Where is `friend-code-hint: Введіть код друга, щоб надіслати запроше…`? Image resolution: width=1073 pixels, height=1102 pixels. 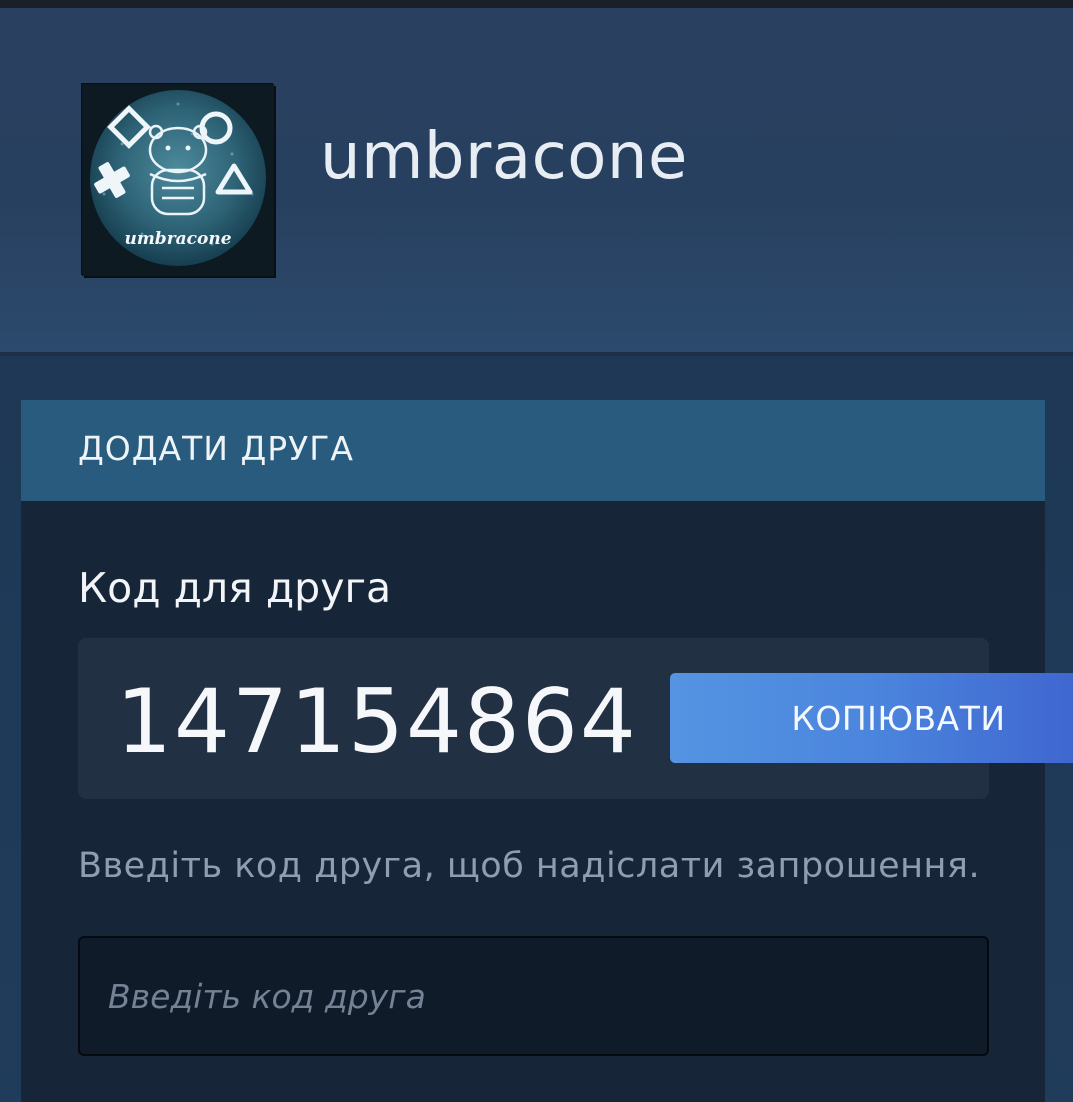 friend-code-hint: Введіть код друга, щоб надіслати запроше… is located at coordinates (529, 866).